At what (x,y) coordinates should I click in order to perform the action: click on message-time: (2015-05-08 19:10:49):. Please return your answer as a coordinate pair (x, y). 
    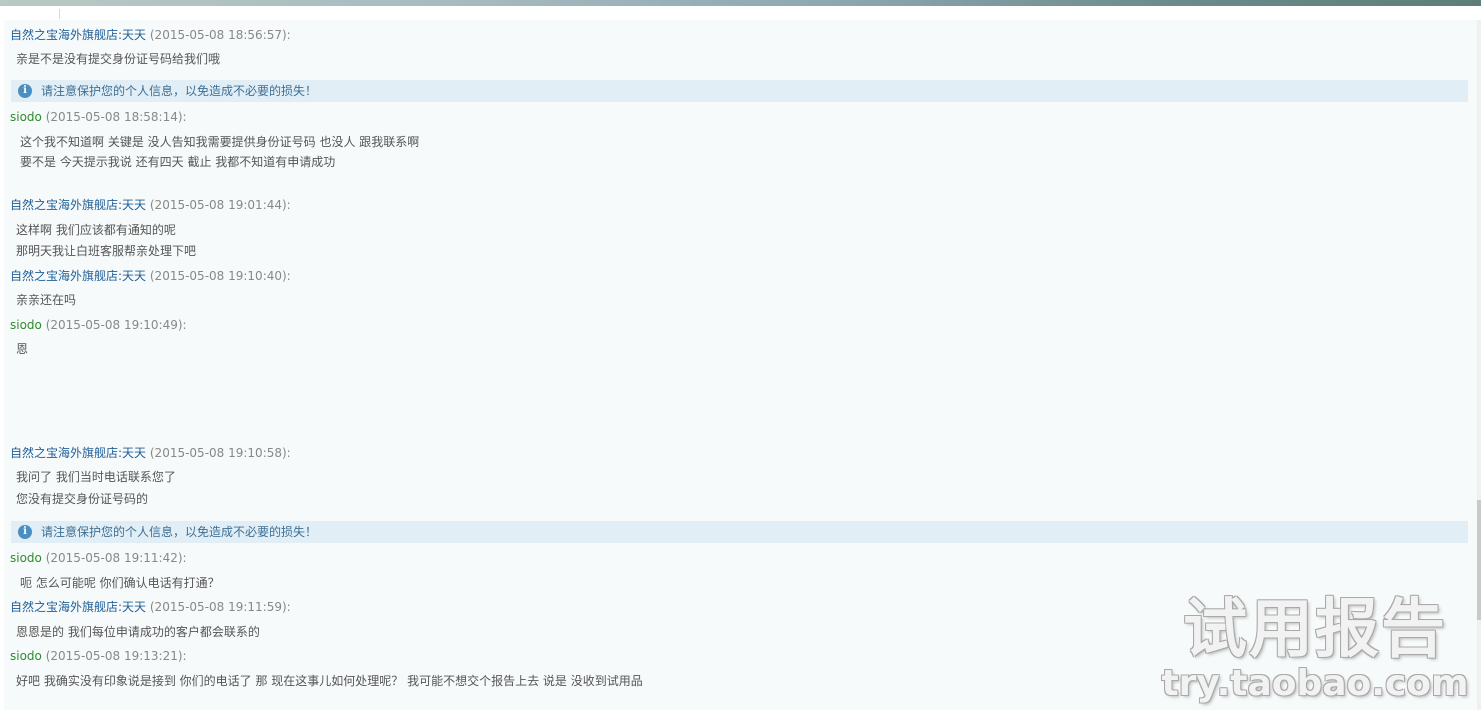
    Looking at the image, I should click on (116, 325).